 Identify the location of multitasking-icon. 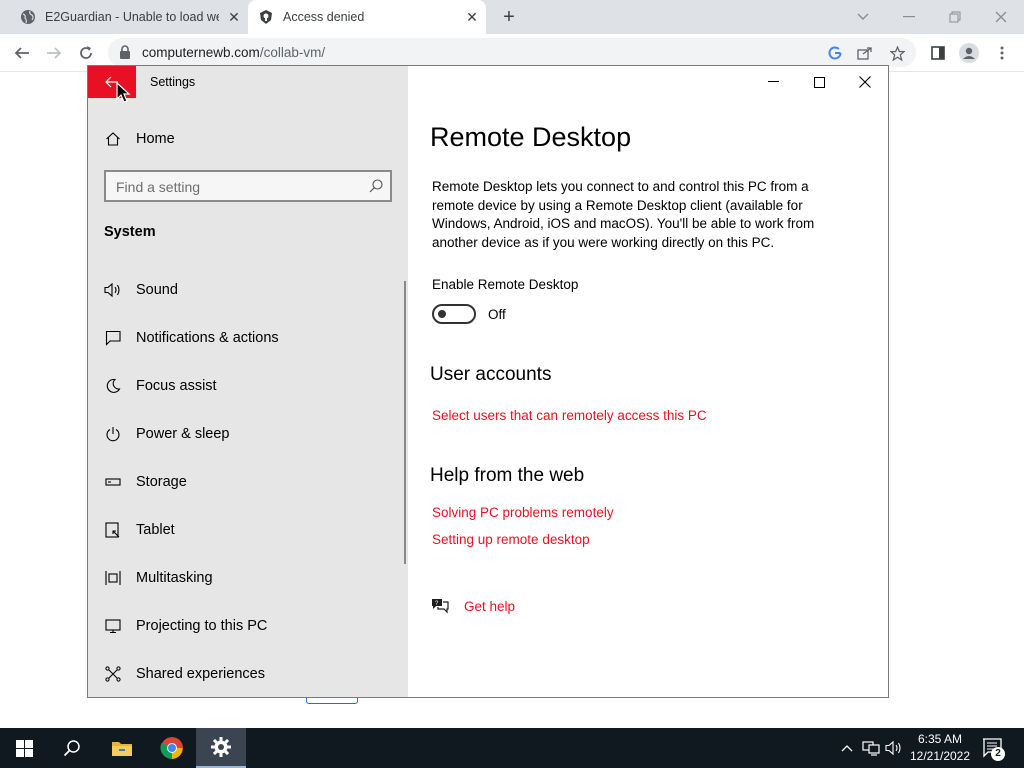
(113, 578).